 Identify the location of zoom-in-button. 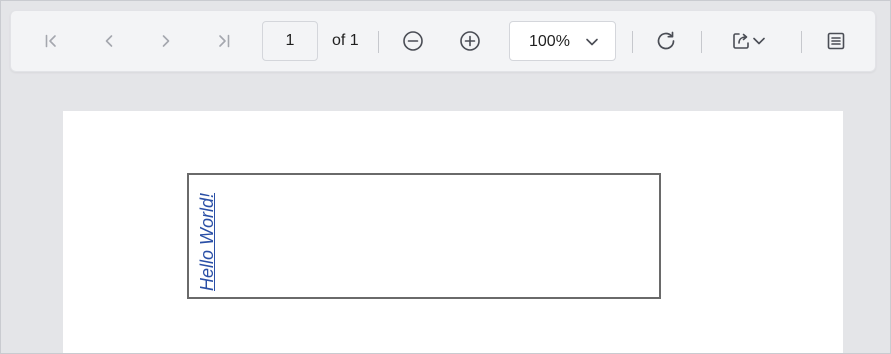
(470, 41).